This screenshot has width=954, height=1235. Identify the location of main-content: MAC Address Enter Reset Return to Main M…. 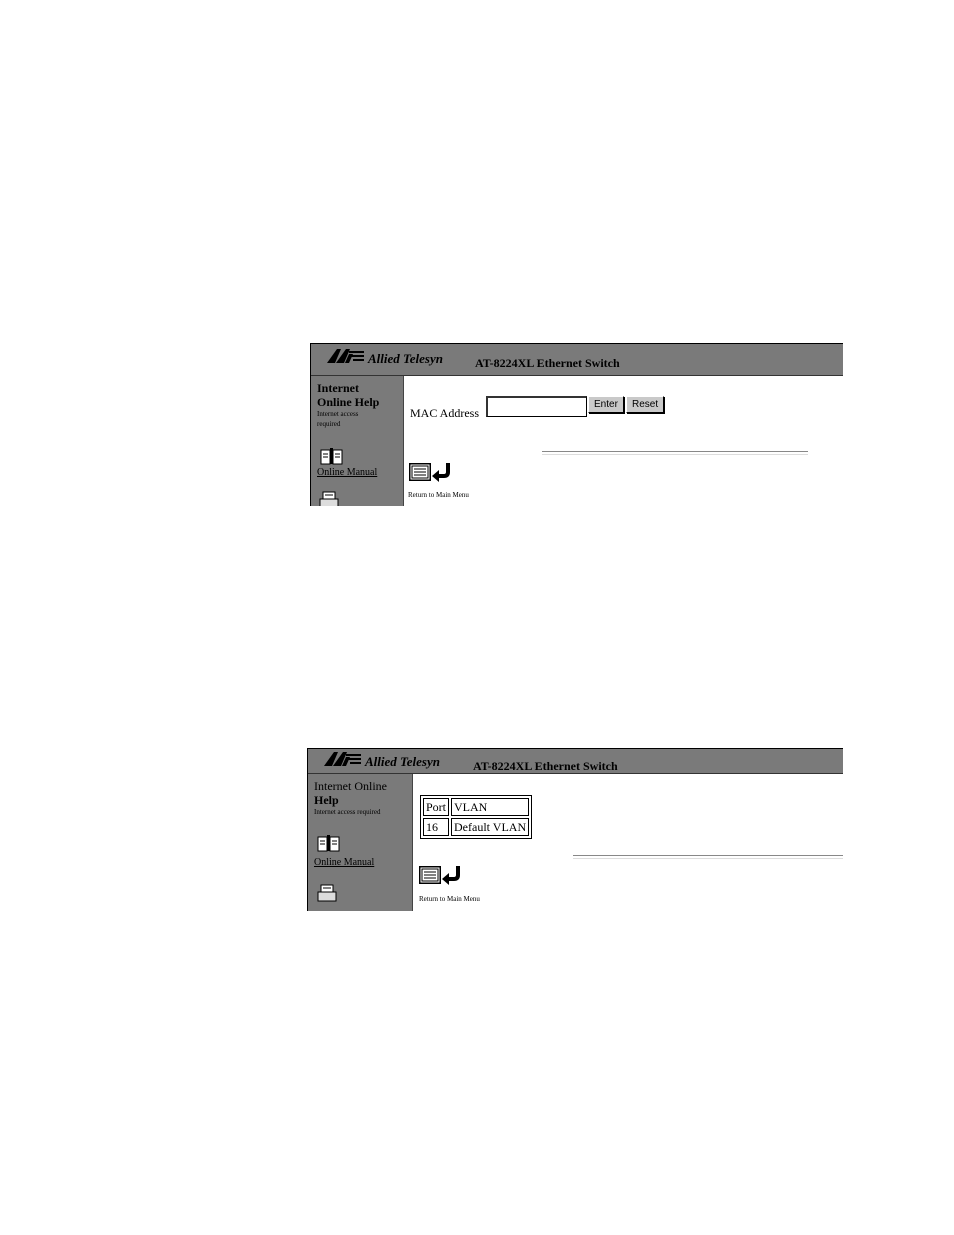
(623, 441).